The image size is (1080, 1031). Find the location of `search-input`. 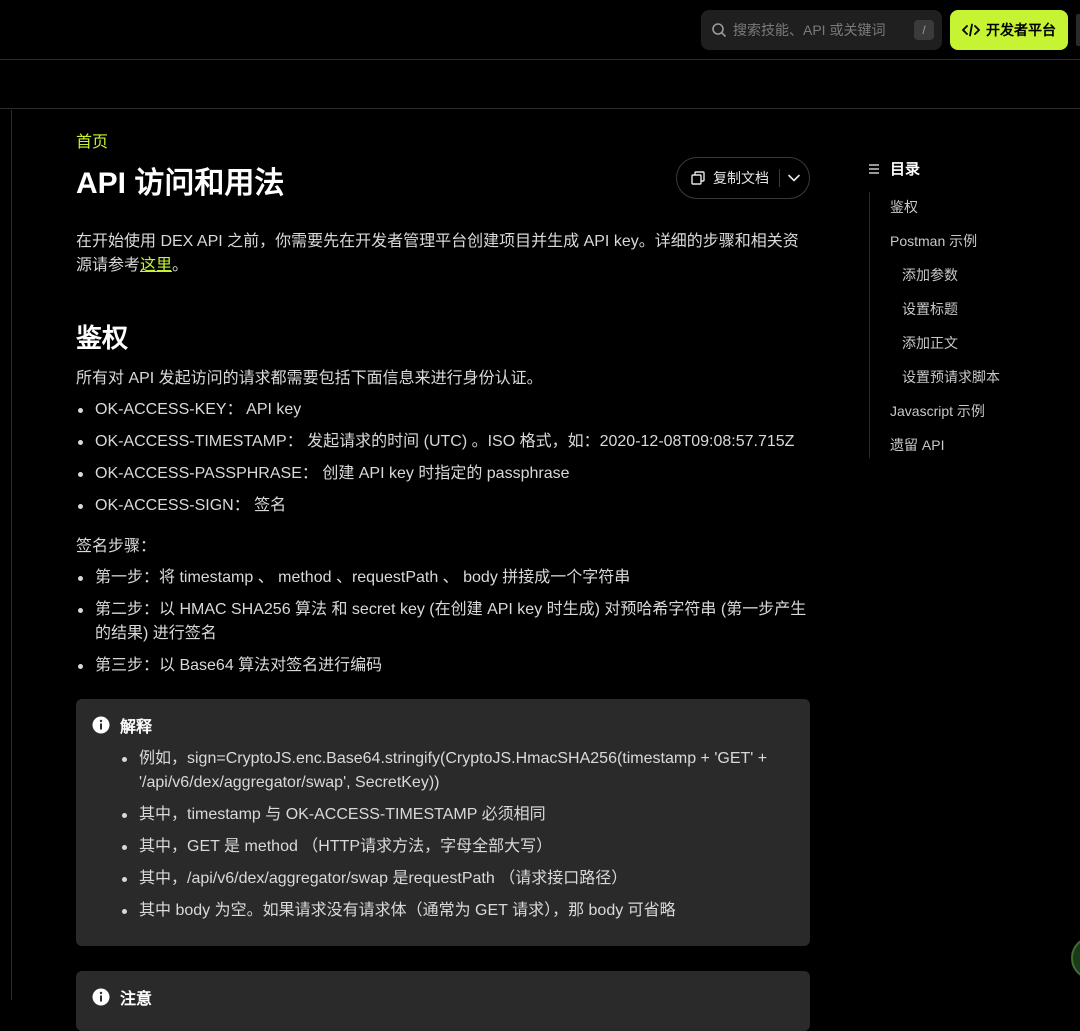

search-input is located at coordinates (818, 30).